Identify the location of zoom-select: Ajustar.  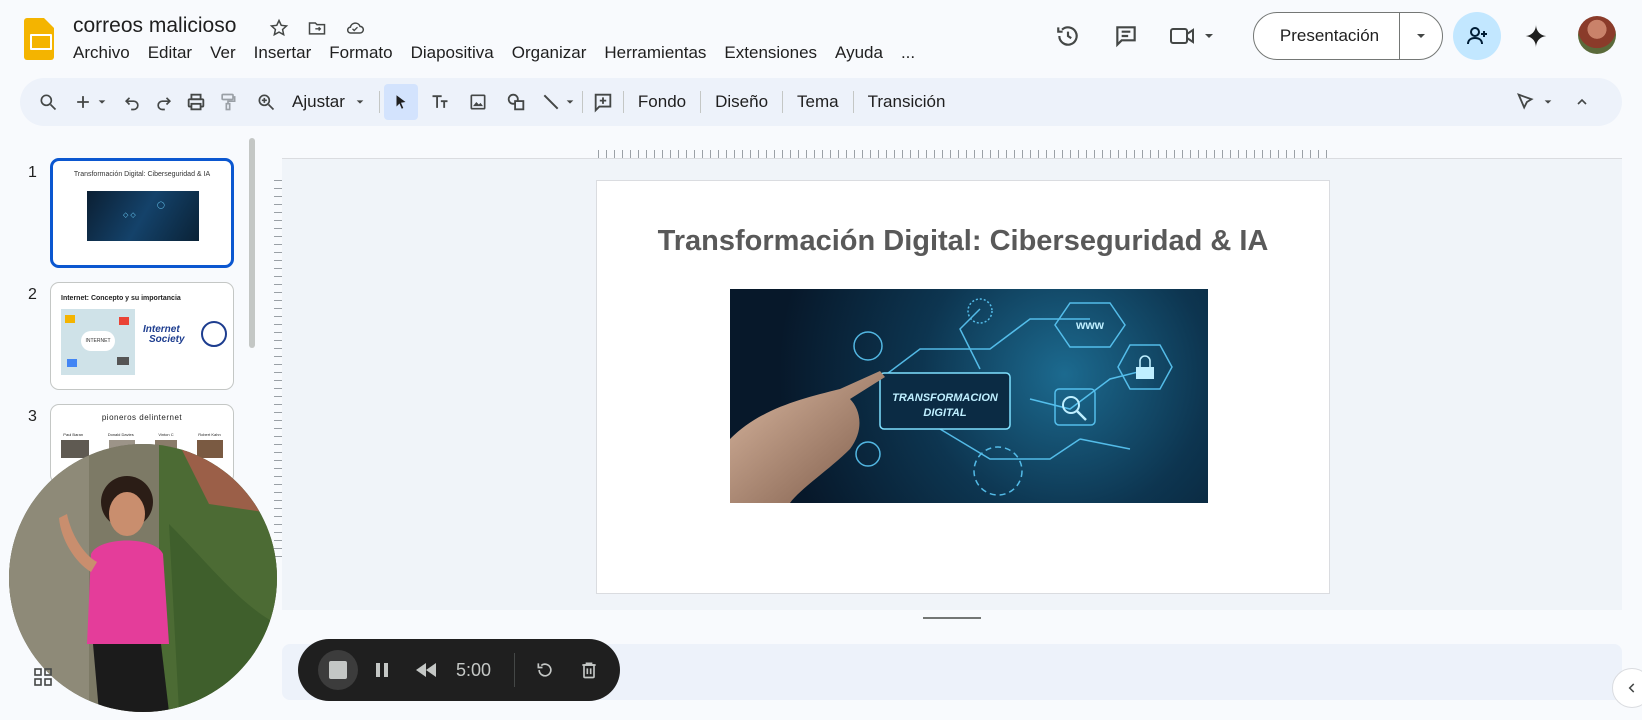
(328, 102).